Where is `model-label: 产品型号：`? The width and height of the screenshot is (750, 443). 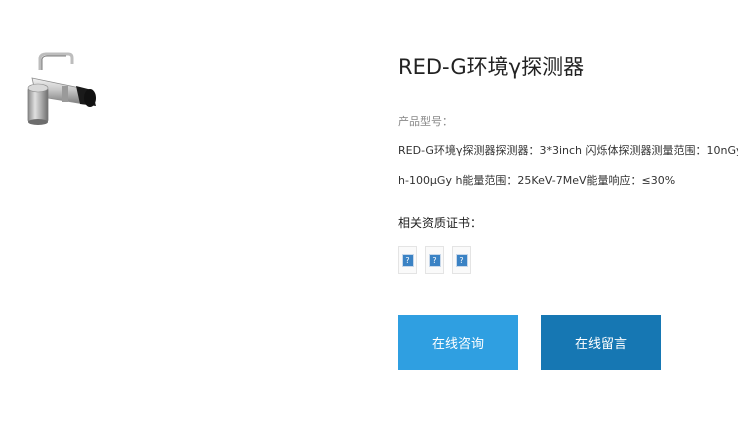
model-label: 产品型号： is located at coordinates (425, 121).